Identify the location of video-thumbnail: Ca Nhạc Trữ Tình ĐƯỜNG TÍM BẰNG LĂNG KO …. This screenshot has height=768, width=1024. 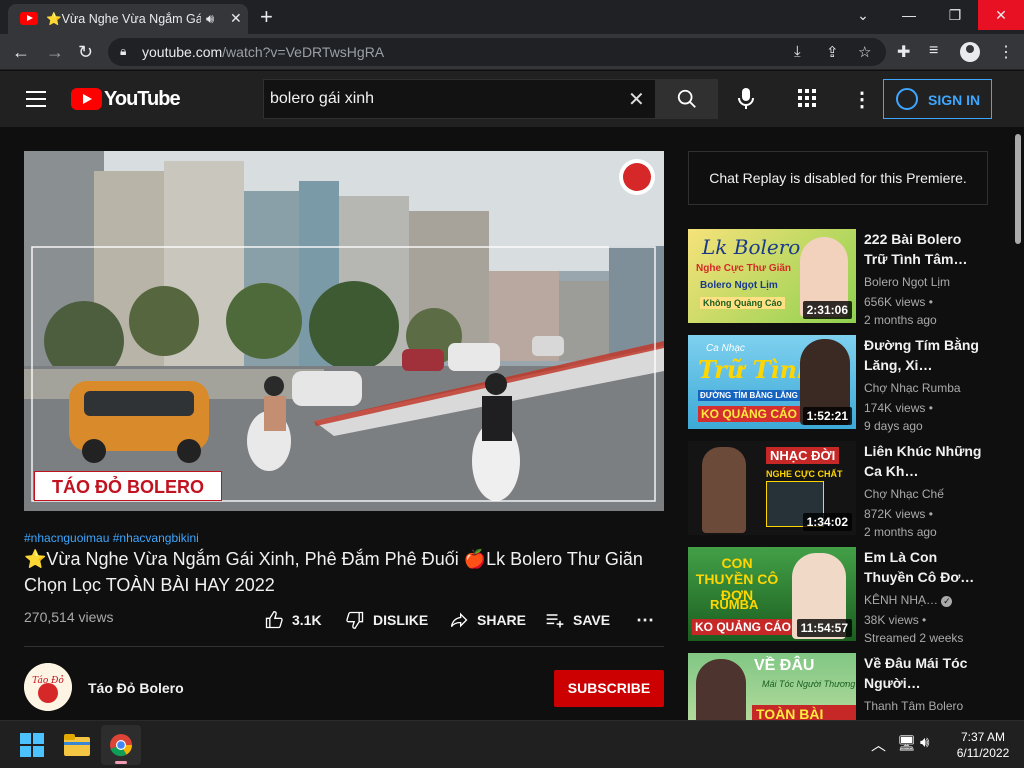
(772, 382).